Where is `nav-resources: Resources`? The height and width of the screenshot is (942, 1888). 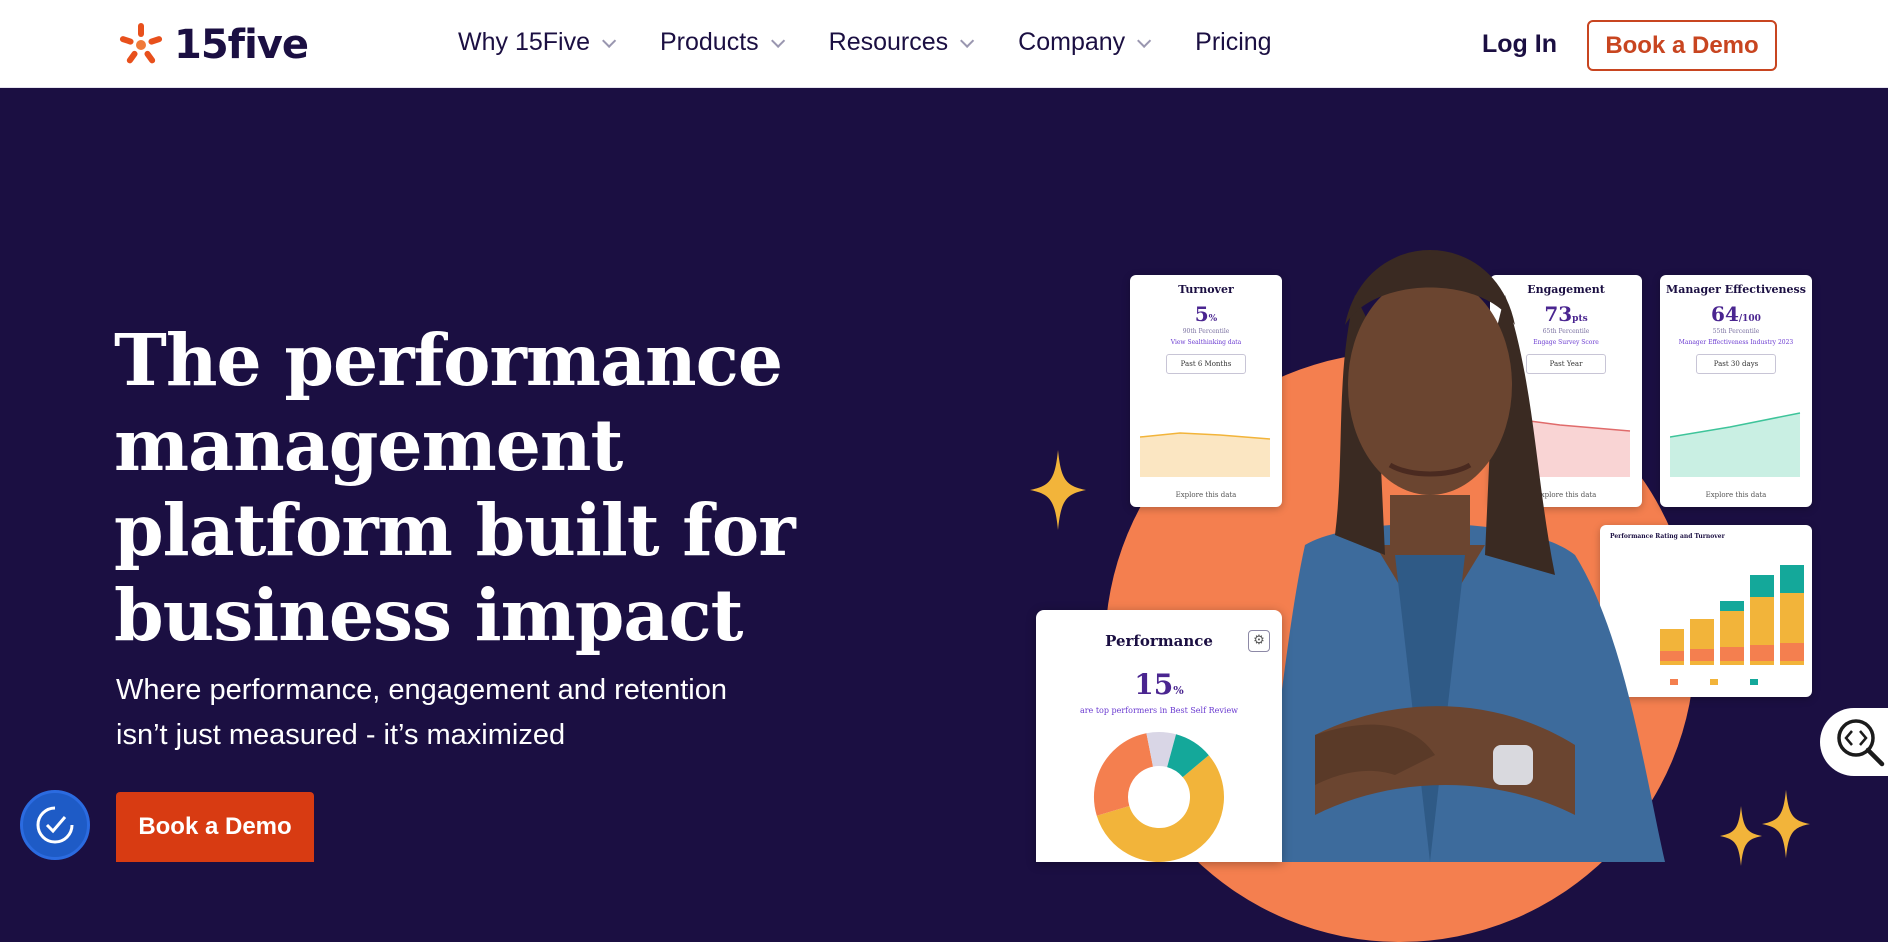 nav-resources: Resources is located at coordinates (901, 42).